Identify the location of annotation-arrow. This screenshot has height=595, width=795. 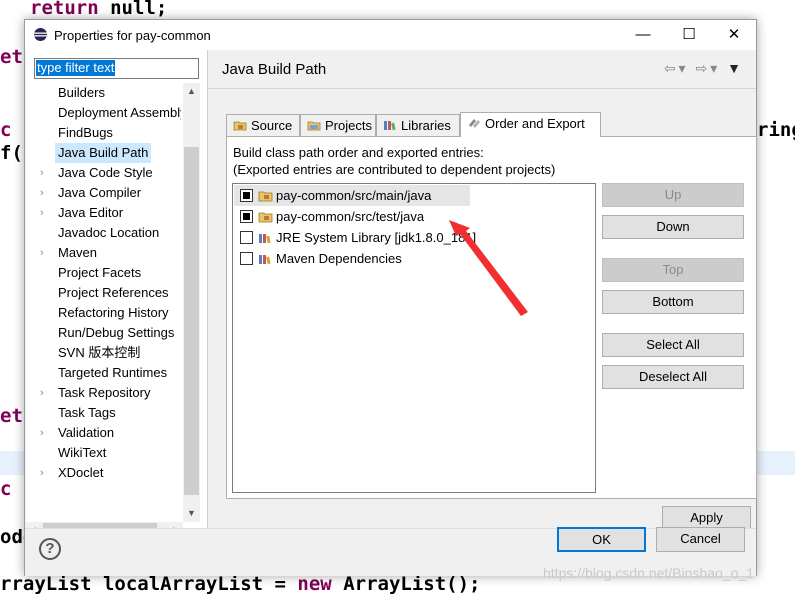
(488, 268).